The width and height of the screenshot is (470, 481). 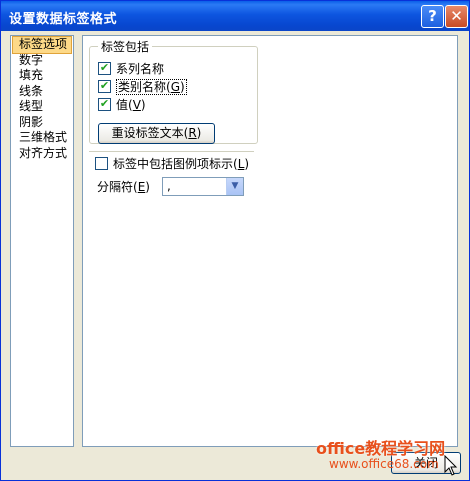 I want to click on close-icon: ✕, so click(x=456, y=16).